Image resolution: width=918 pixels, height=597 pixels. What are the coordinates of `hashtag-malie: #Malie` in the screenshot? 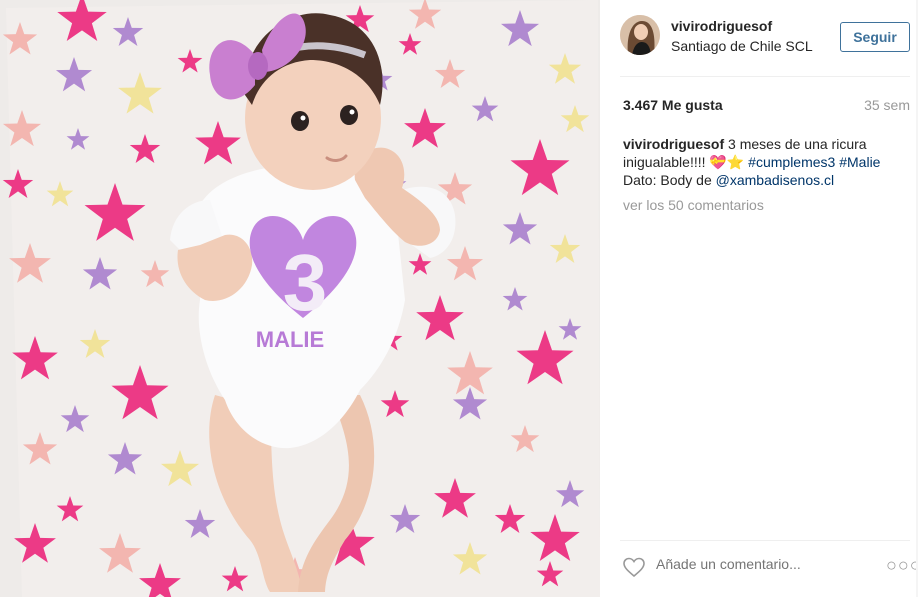 It's located at (859, 162).